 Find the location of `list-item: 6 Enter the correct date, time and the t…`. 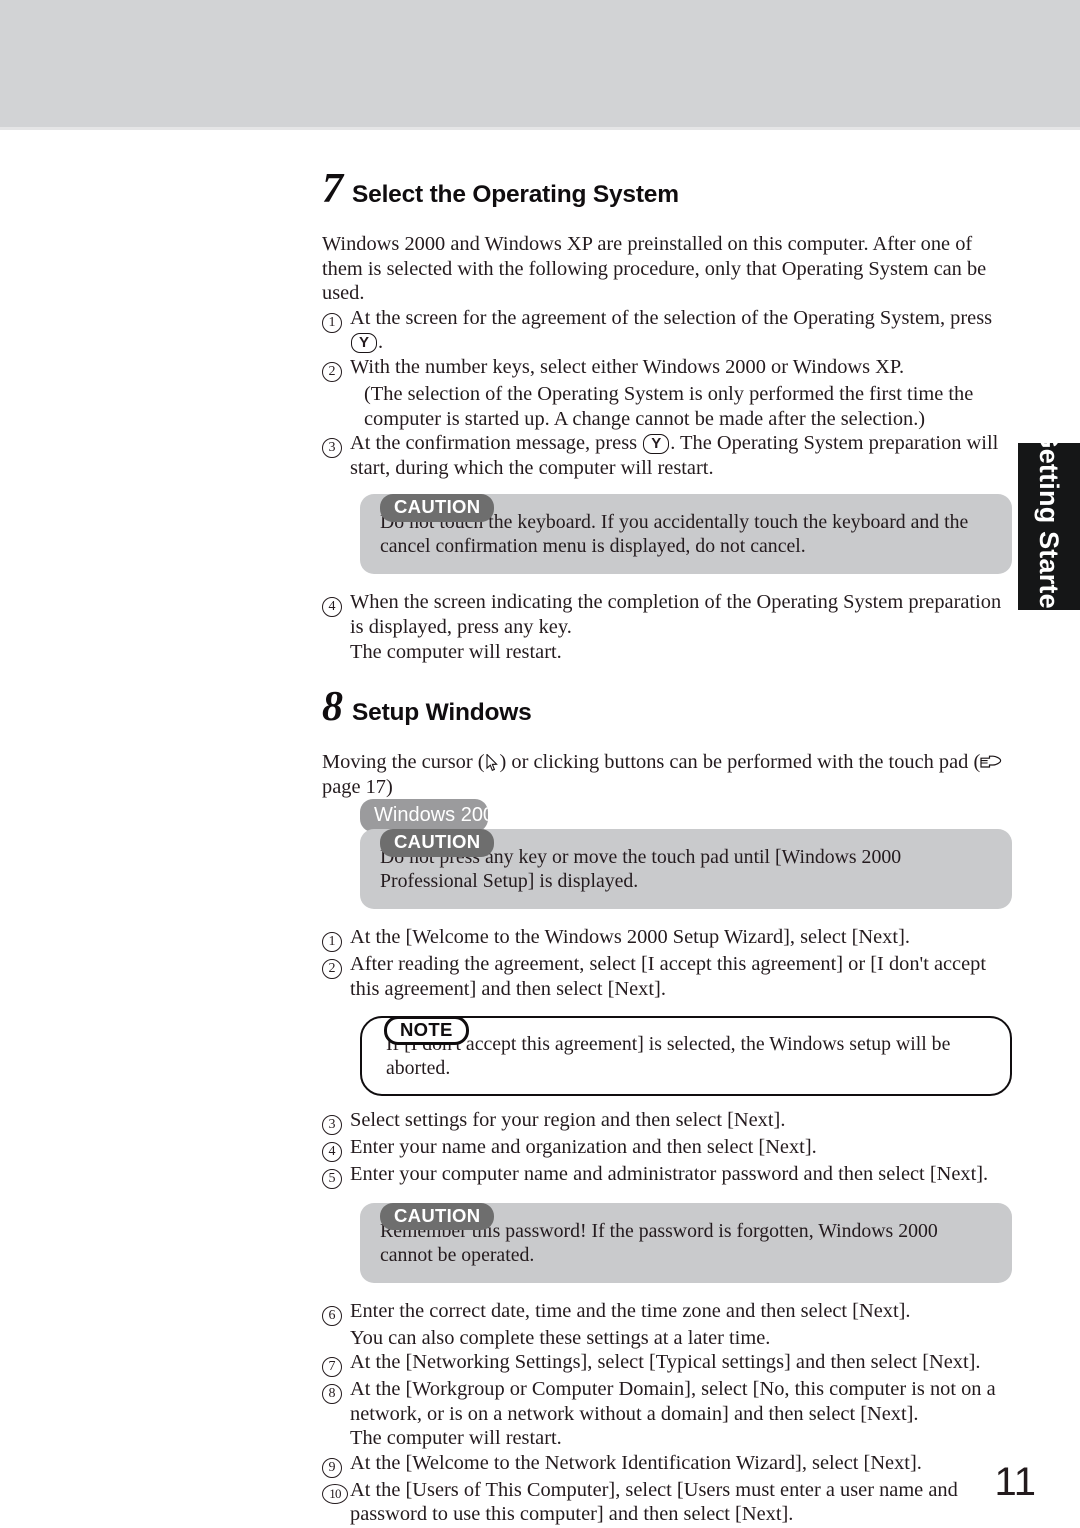

list-item: 6 Enter the correct date, time and the t… is located at coordinates (667, 1312).